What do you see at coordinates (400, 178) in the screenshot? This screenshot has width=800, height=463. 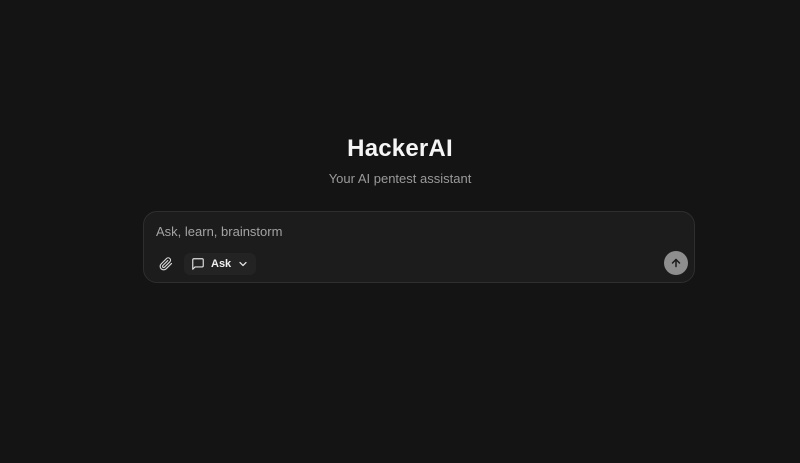 I see `app-subtitle: Your AI pentest assistant` at bounding box center [400, 178].